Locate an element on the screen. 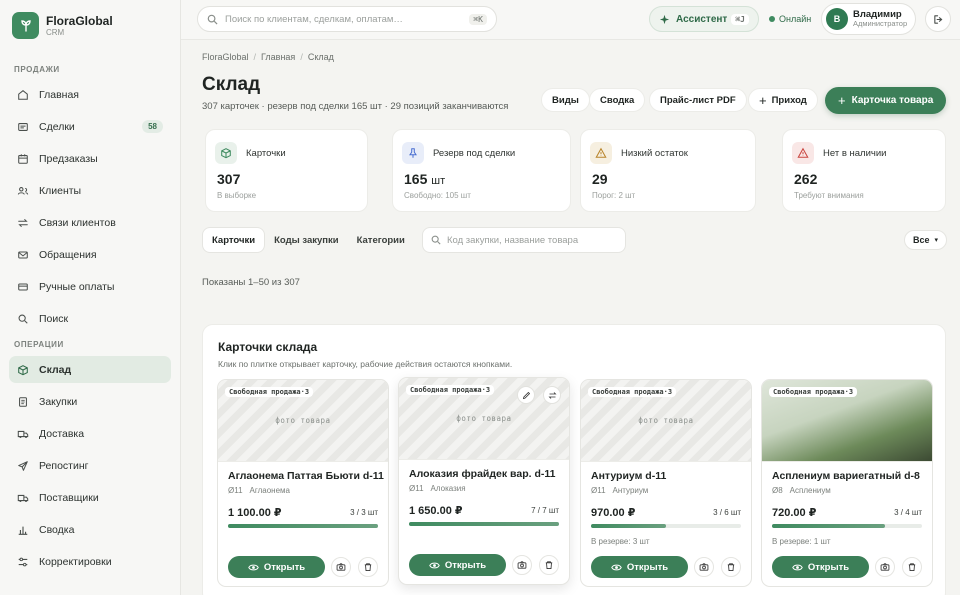  sidebar-item: Связи клиентов is located at coordinates (90, 222).